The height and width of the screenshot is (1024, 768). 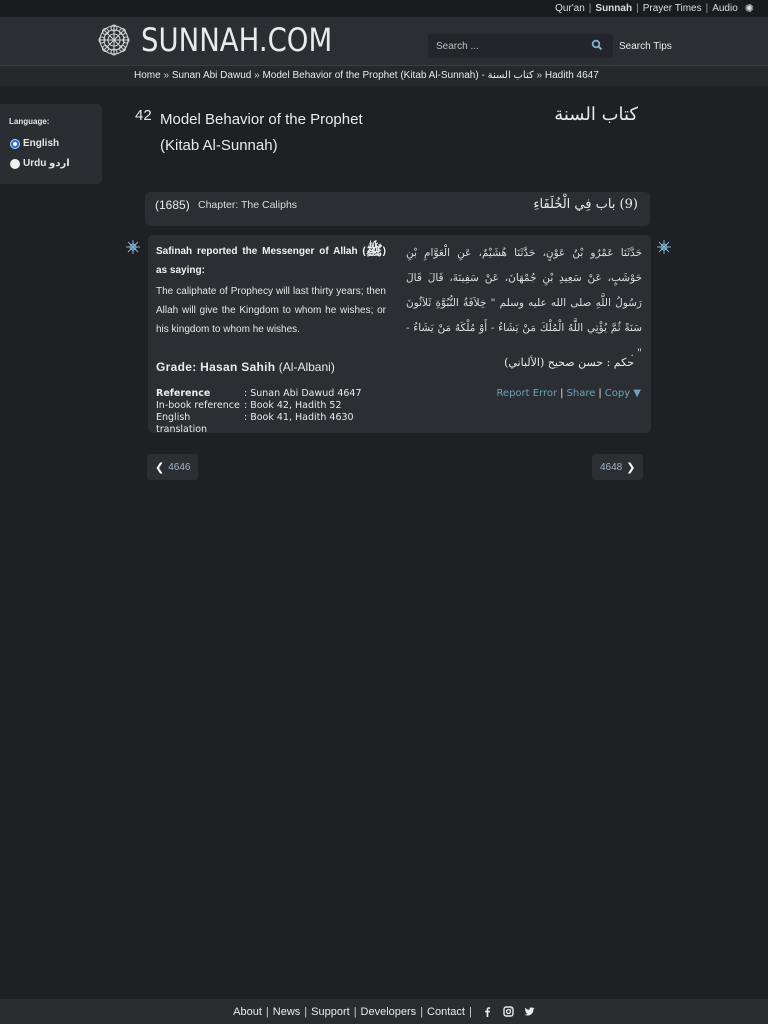 I want to click on search-tips-link: Search Tips, so click(x=645, y=46).